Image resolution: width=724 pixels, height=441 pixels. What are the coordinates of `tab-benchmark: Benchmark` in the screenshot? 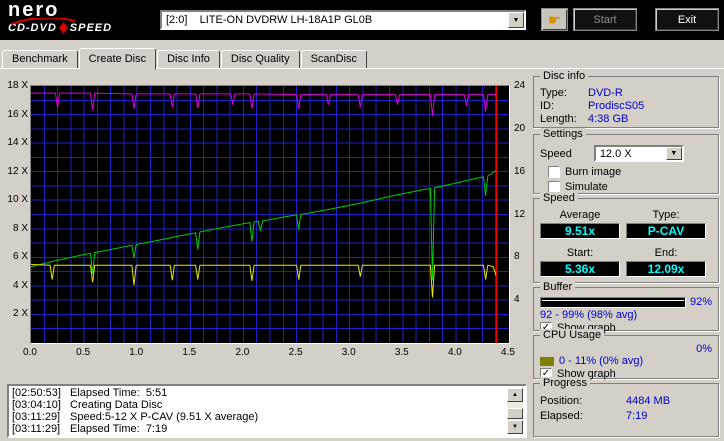 It's located at (40, 59).